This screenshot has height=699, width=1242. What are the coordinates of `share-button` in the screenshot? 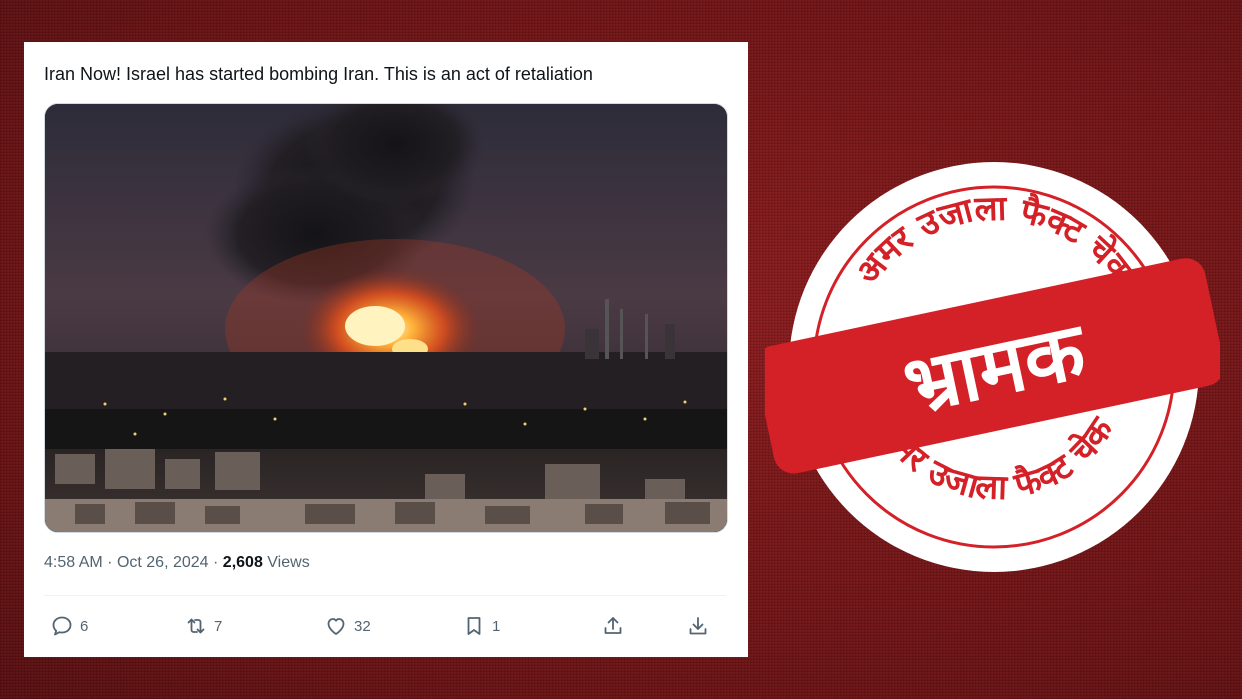 It's located at (616, 626).